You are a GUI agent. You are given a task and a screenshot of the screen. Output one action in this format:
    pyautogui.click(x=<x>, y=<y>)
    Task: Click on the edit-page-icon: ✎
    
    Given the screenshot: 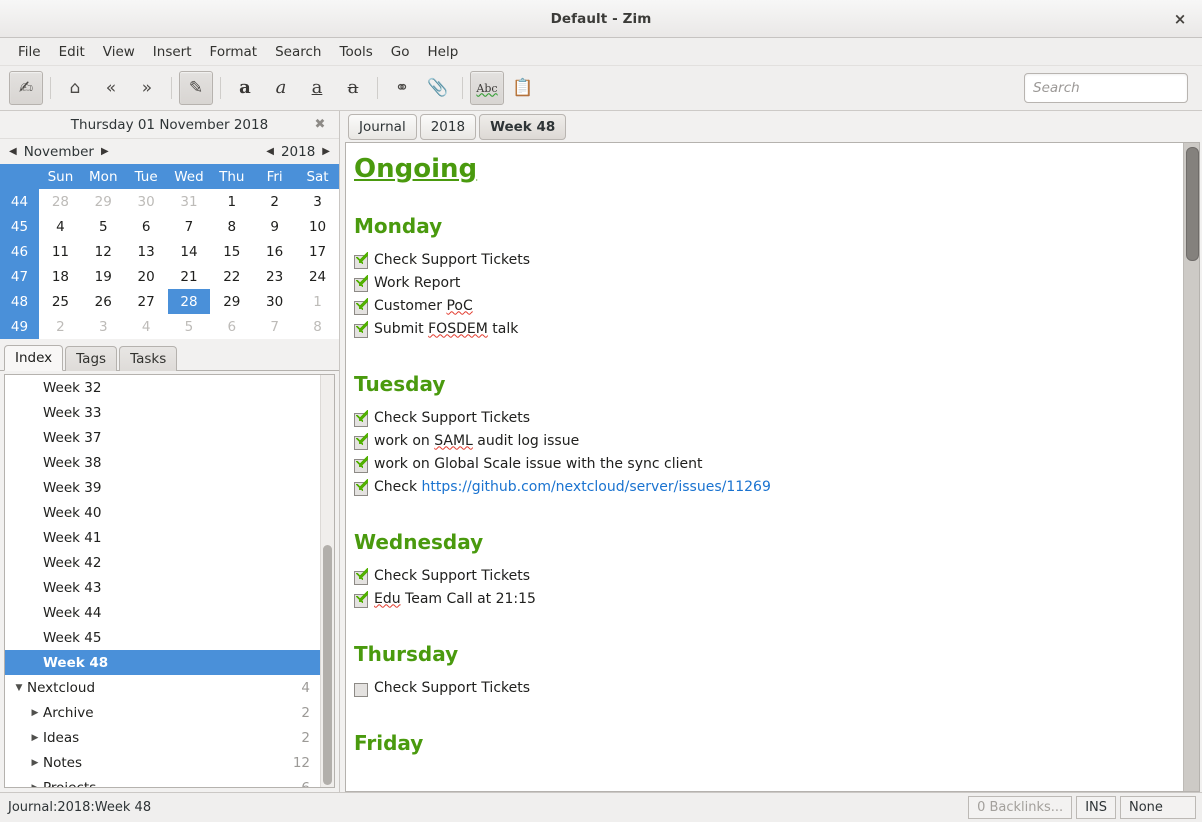 What is the action you would take?
    pyautogui.click(x=196, y=88)
    